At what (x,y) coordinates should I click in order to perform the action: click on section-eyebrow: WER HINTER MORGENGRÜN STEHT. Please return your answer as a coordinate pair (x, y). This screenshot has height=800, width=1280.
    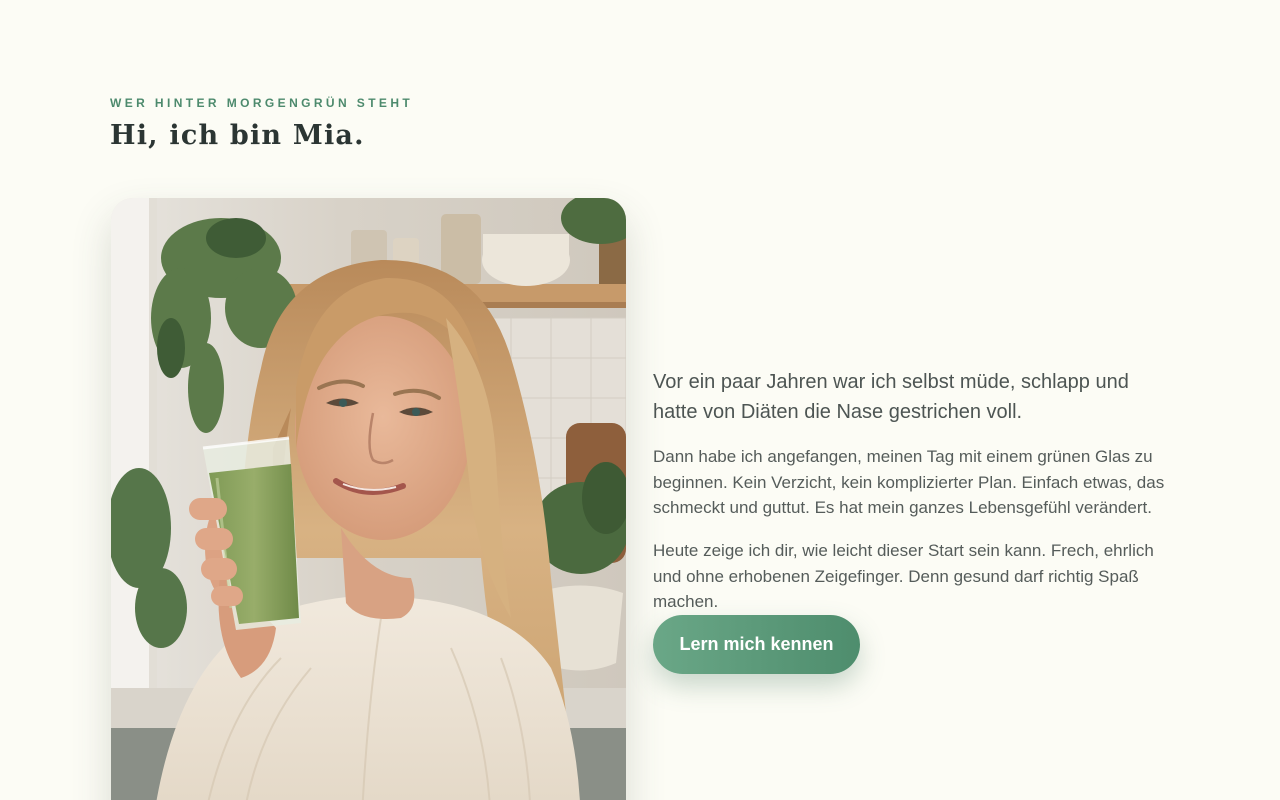
    Looking at the image, I should click on (262, 103).